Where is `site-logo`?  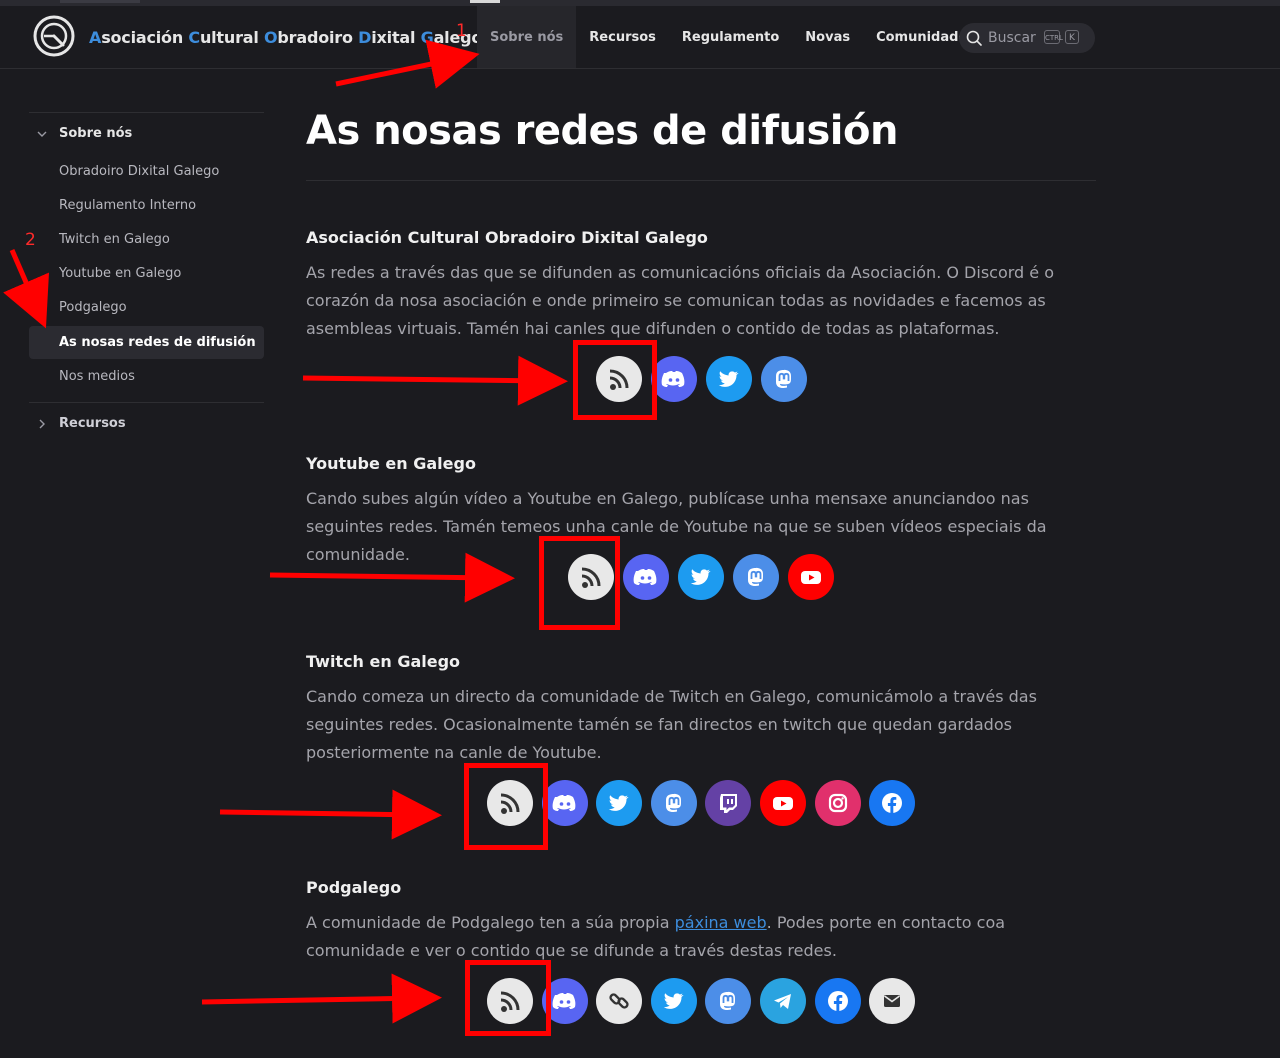
site-logo is located at coordinates (54, 36).